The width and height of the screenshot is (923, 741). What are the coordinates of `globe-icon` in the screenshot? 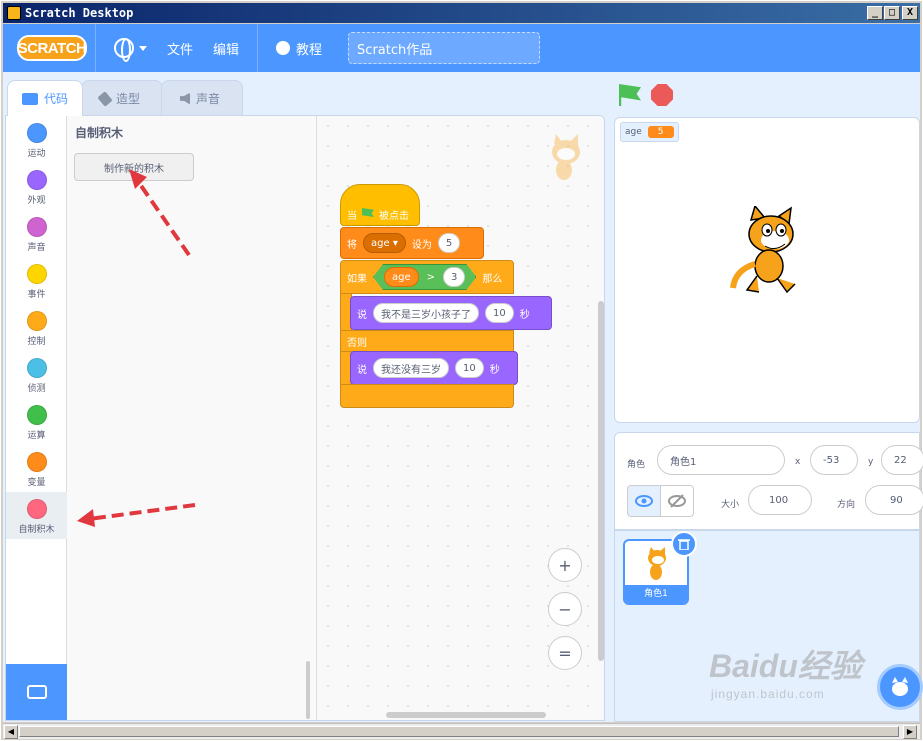 It's located at (124, 50).